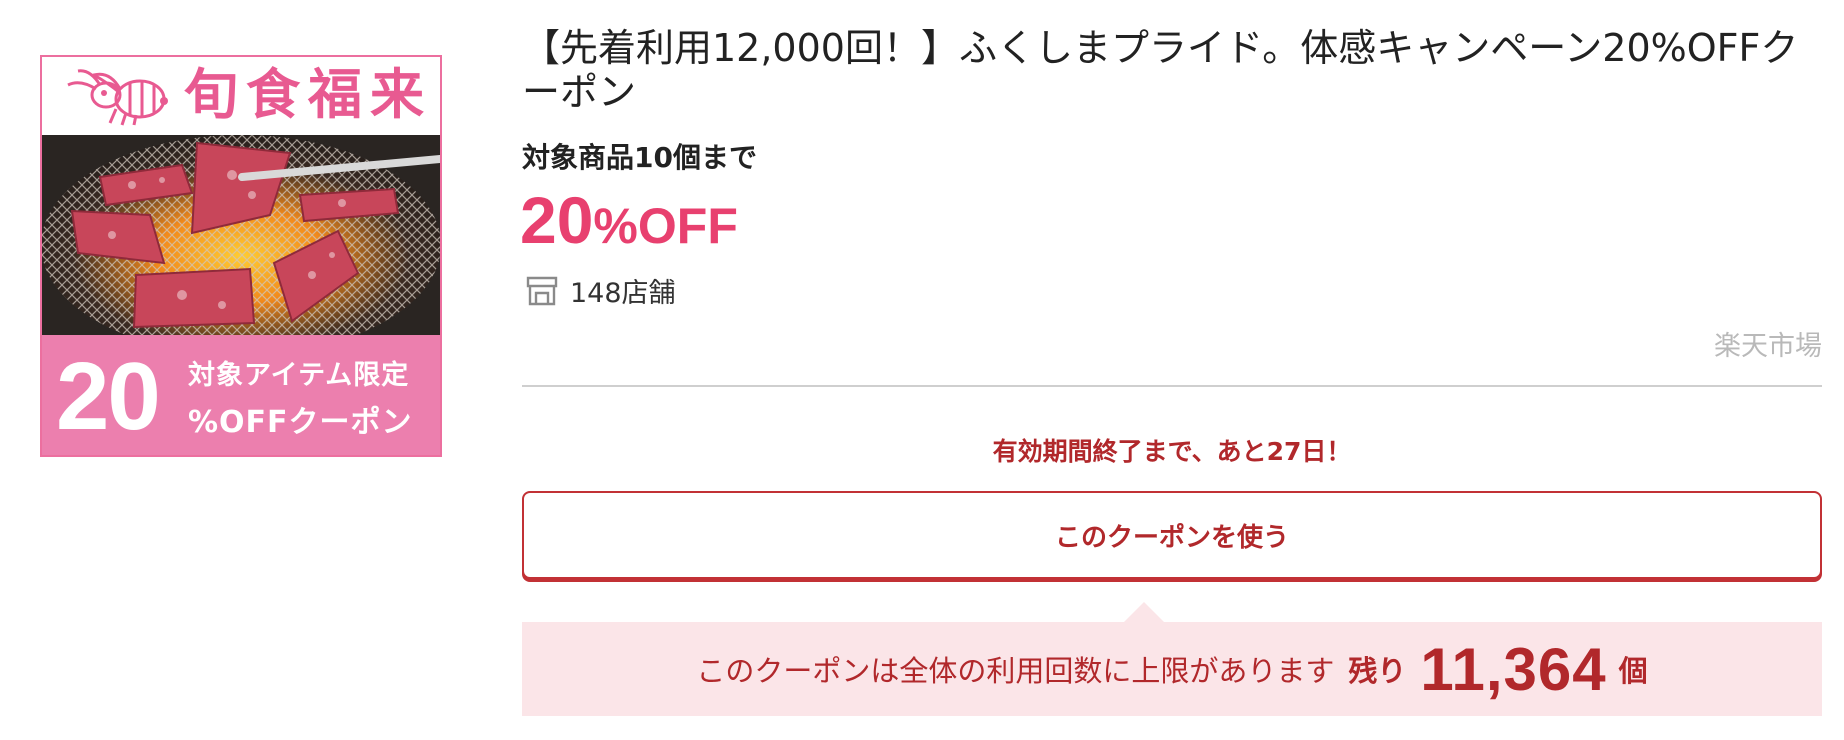 Image resolution: width=1844 pixels, height=740 pixels. What do you see at coordinates (1172, 386) in the screenshot?
I see `divider` at bounding box center [1172, 386].